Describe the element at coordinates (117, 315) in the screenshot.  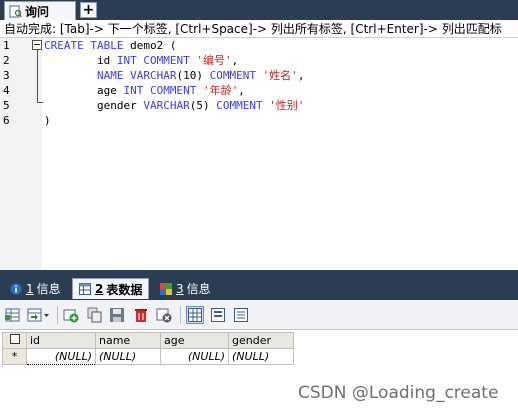
I see `save-icon` at that location.